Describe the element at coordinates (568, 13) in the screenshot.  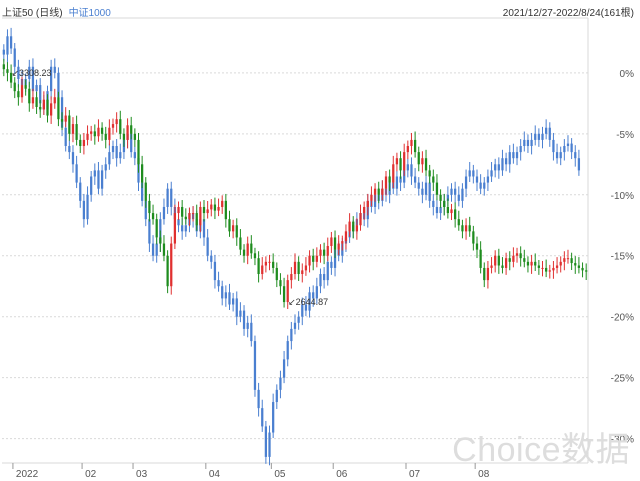
I see `date-range-label: 2021/12/27-2022/8/24(161根)` at that location.